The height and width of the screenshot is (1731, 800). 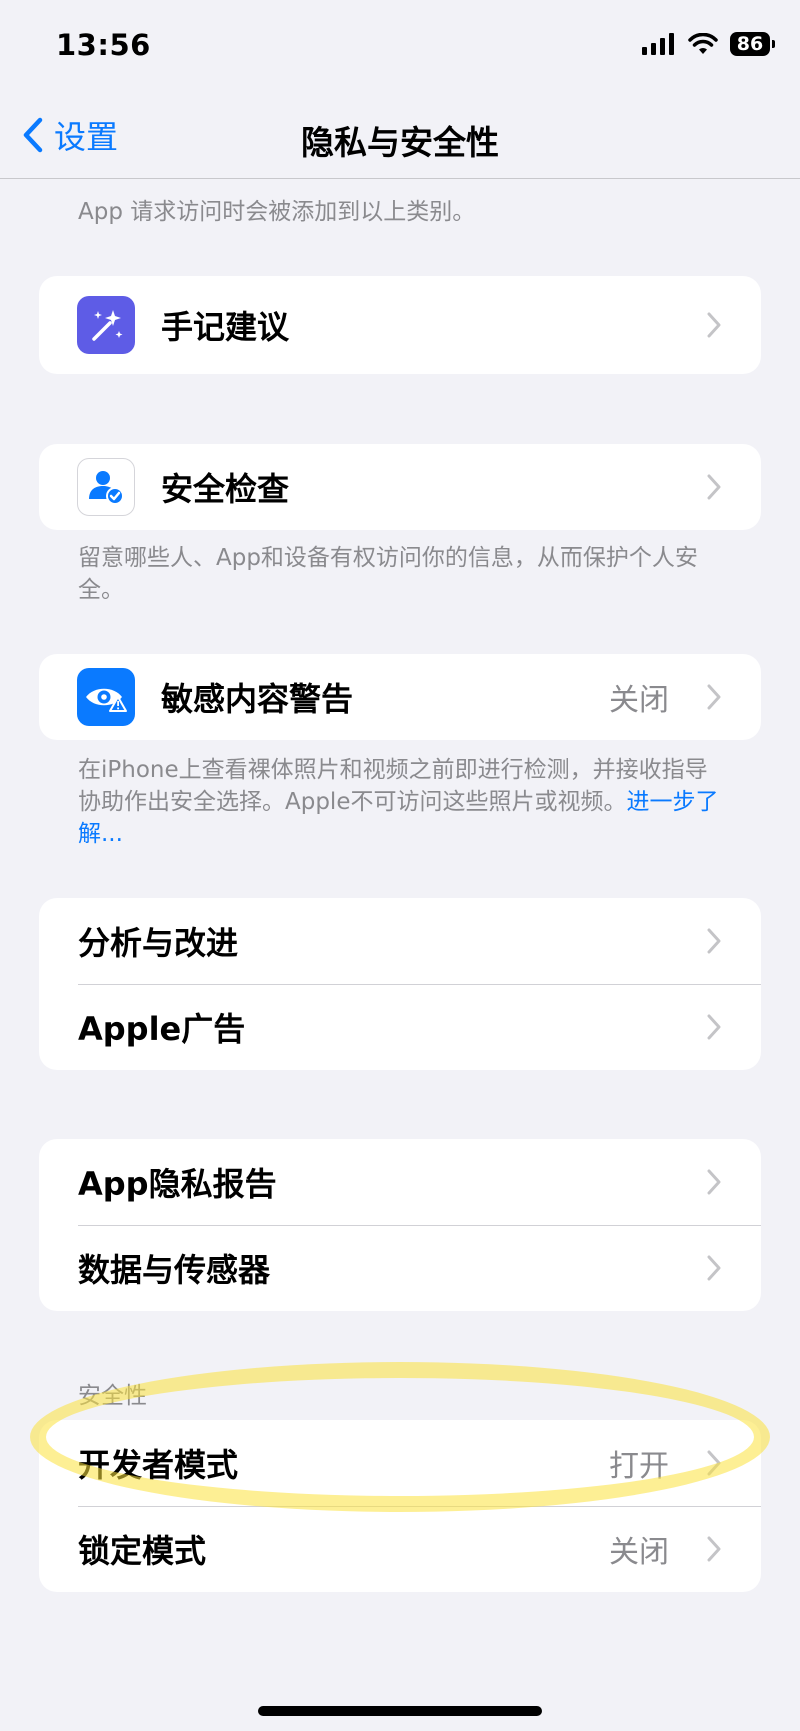 I want to click on eye-warning-icon, so click(x=106, y=697).